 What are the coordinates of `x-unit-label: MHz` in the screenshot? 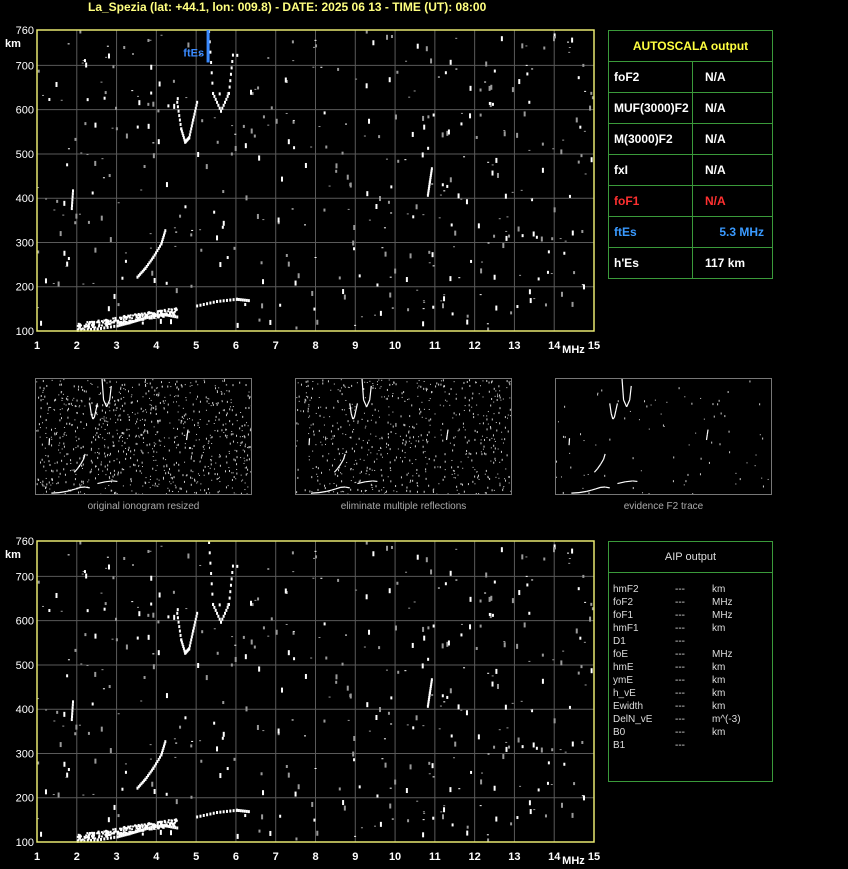 It's located at (573, 861).